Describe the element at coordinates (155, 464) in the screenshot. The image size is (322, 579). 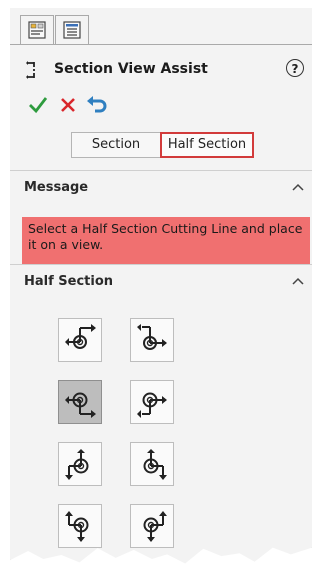
I see `half-section-right-down-icon` at that location.